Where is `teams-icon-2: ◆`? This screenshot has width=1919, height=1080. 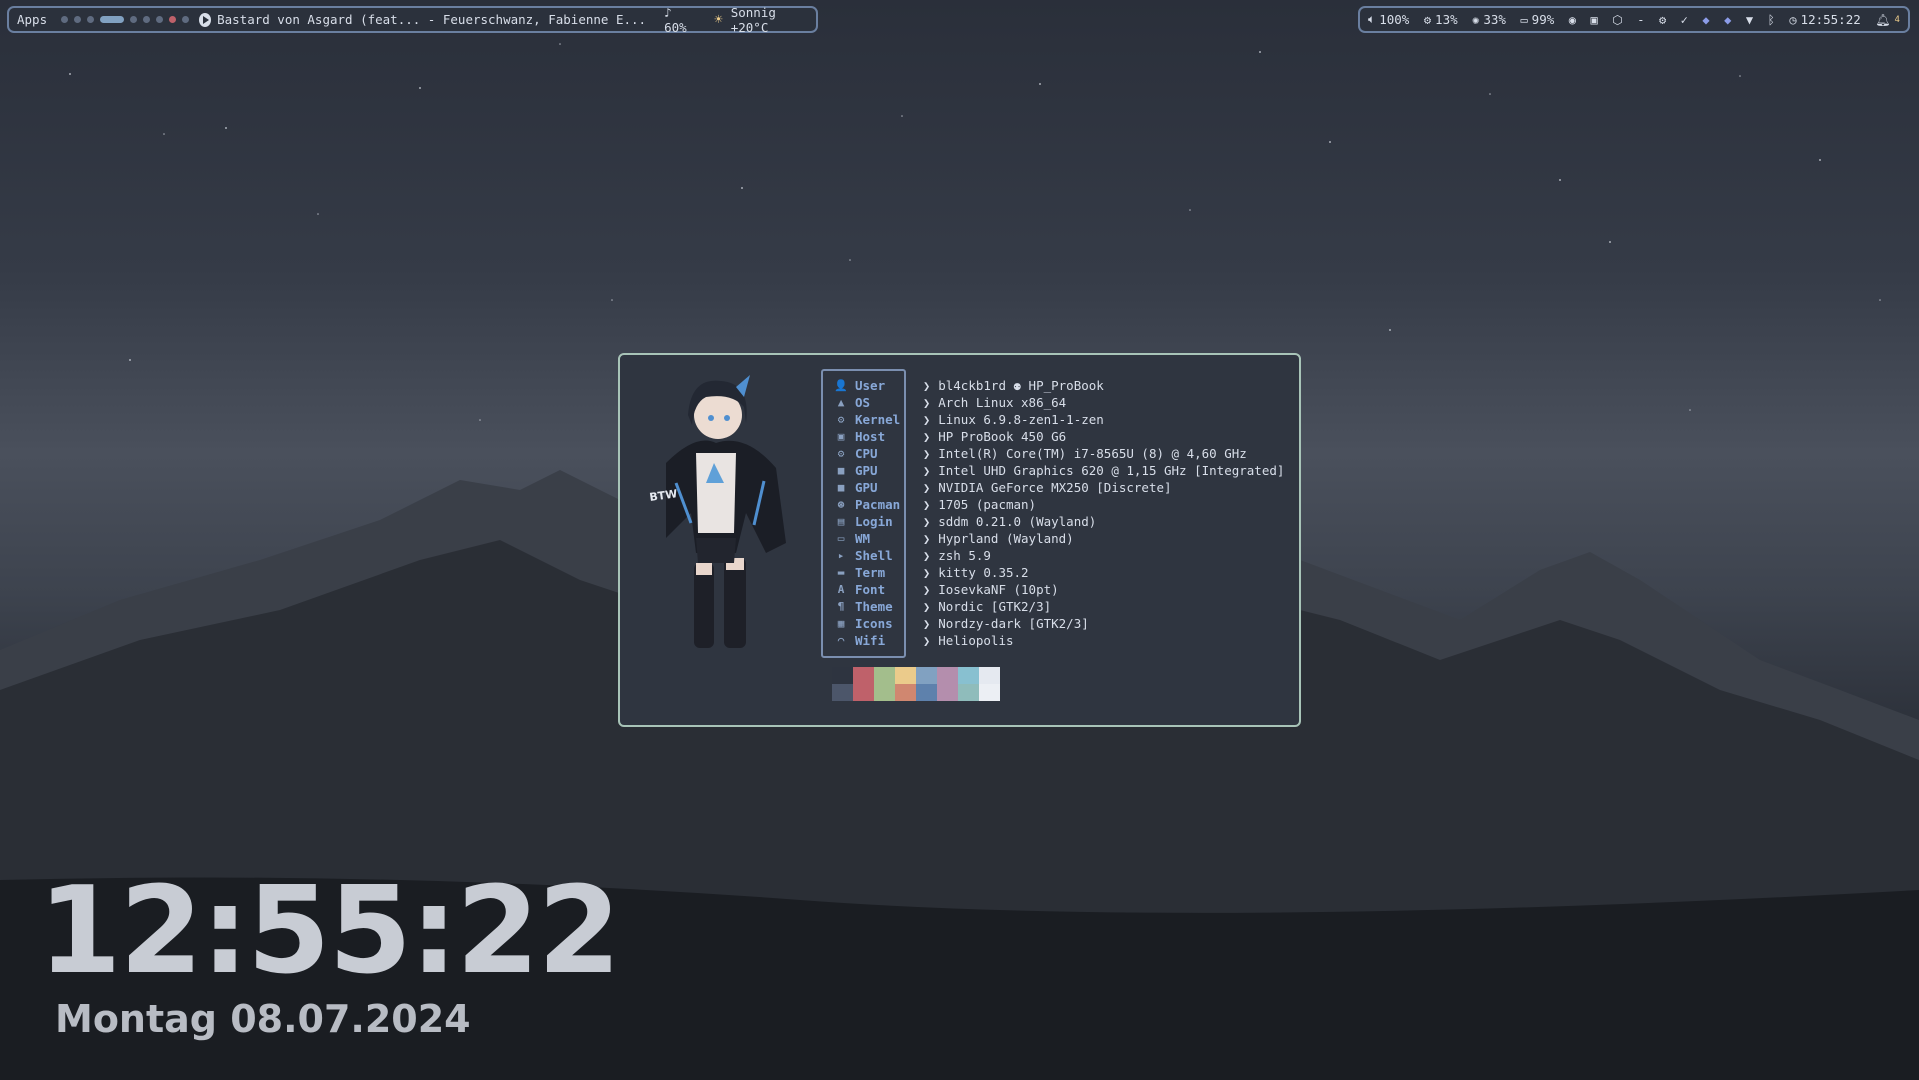
teams-icon-2: ◆ is located at coordinates (1727, 20).